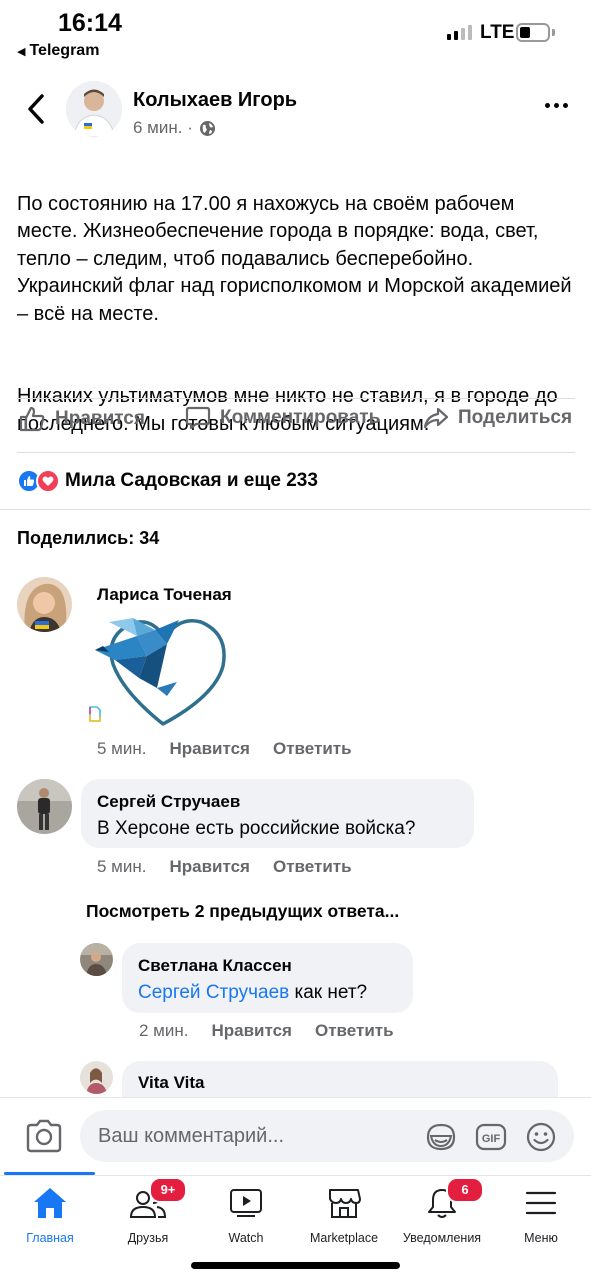 The image size is (591, 1280). I want to click on notifications-badge: 6, so click(465, 1190).